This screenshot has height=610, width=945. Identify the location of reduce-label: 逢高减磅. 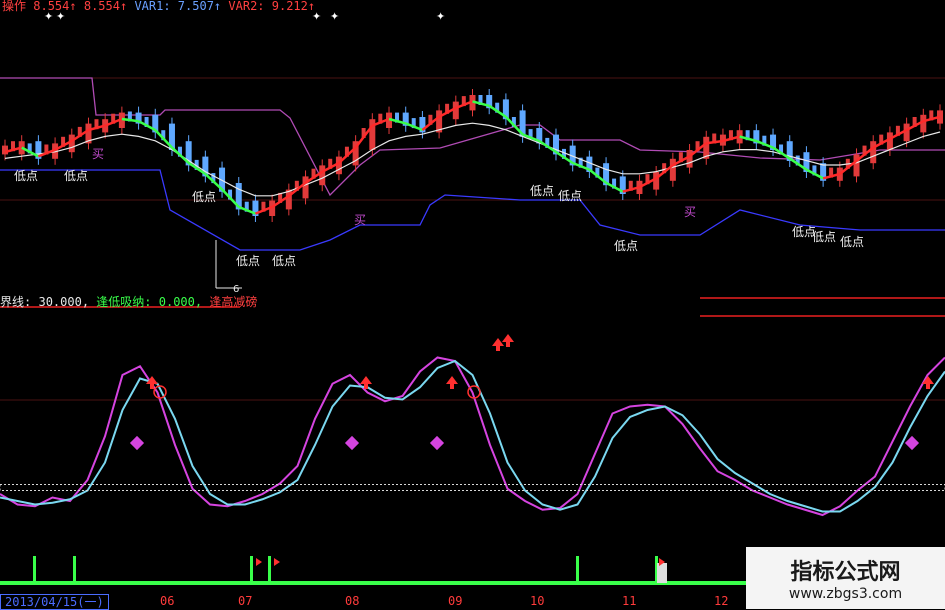
(233, 302).